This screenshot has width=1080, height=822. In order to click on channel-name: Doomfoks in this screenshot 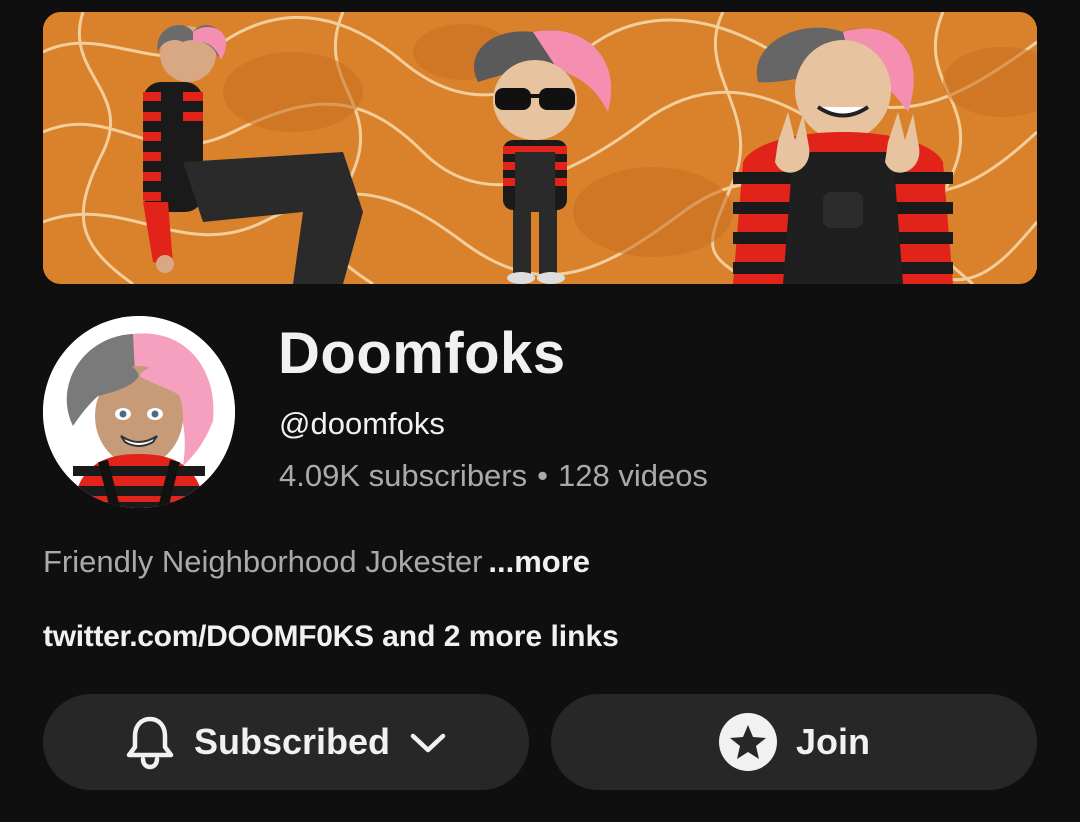, I will do `click(422, 353)`.